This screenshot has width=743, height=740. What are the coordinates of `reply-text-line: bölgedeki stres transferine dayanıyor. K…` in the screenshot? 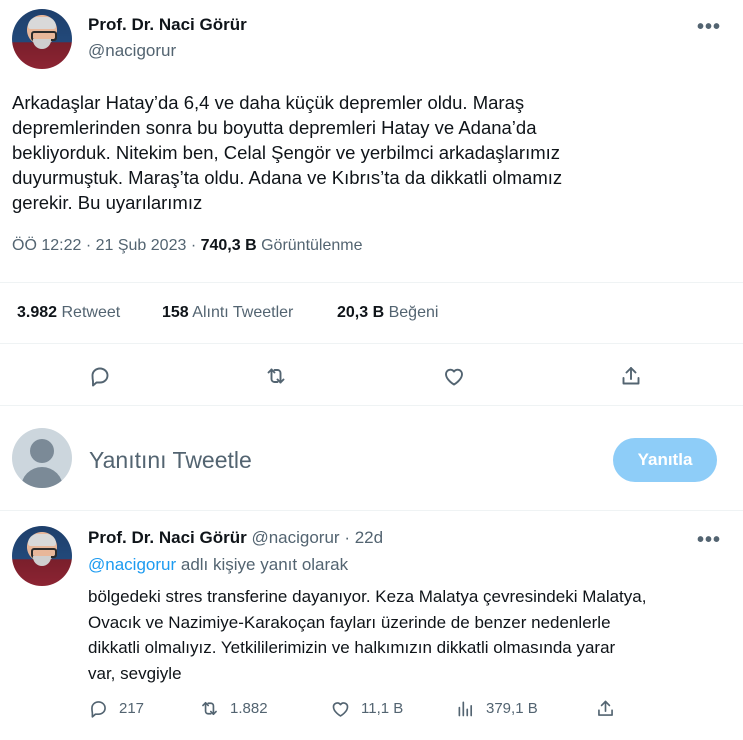 It's located at (367, 596).